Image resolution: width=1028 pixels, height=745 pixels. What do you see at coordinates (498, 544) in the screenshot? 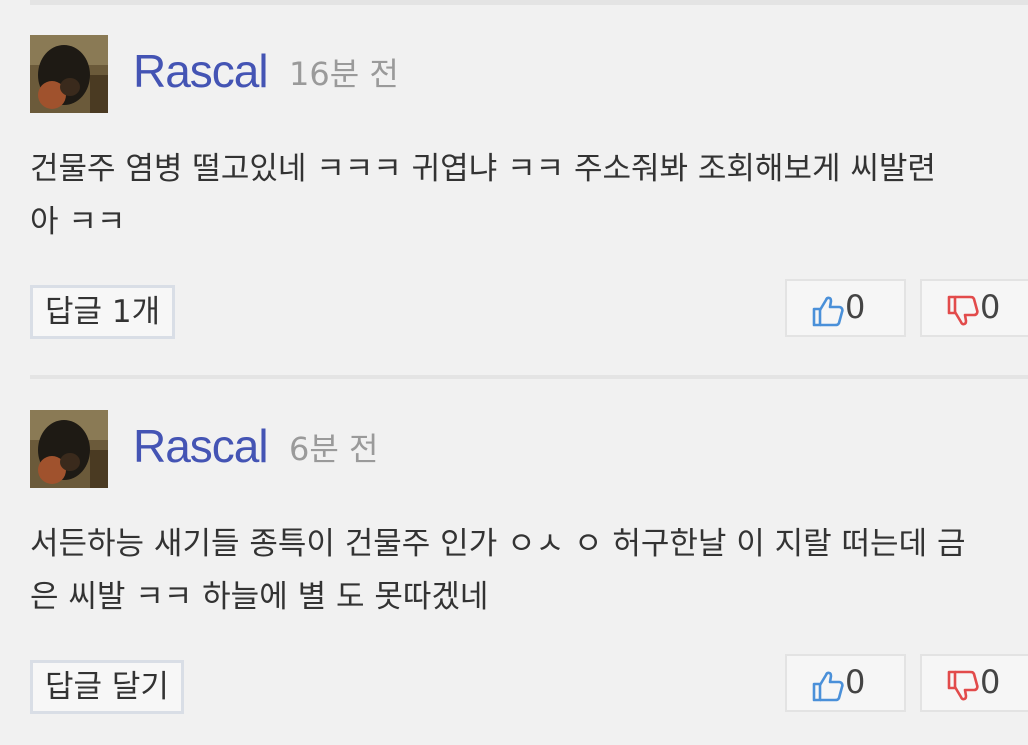
I see `comment-body-line: 서든하능 새기들 종특이 건물주 인가 ㅇㅅ ㅇ 허구한날 이 지랄 떠는데 금` at bounding box center [498, 544].